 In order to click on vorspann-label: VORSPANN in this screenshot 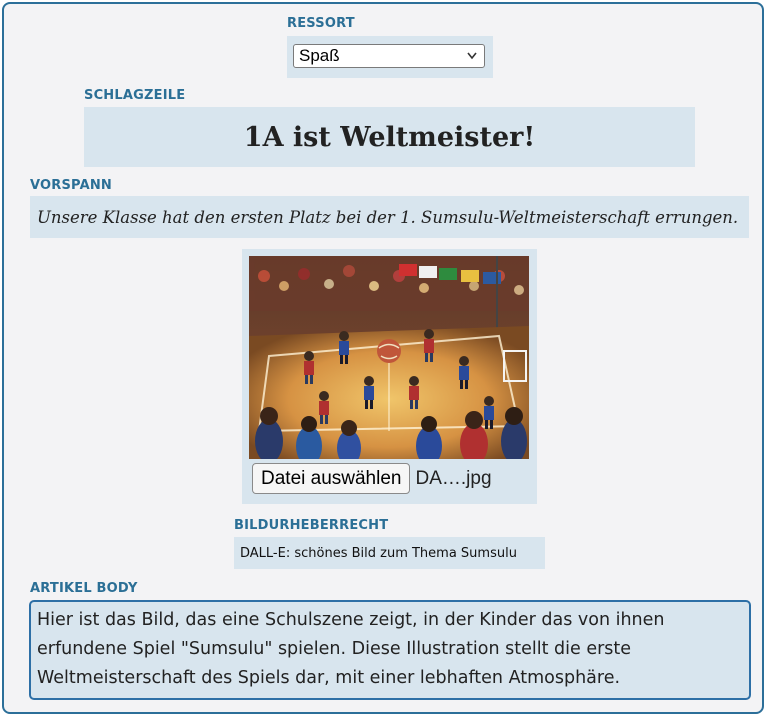, I will do `click(71, 185)`.